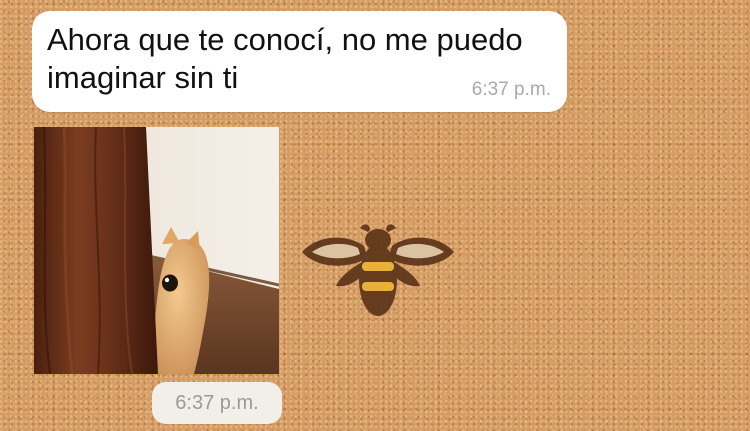  Describe the element at coordinates (217, 403) in the screenshot. I see `photo-timestamp: 6:37 p.m.` at that location.